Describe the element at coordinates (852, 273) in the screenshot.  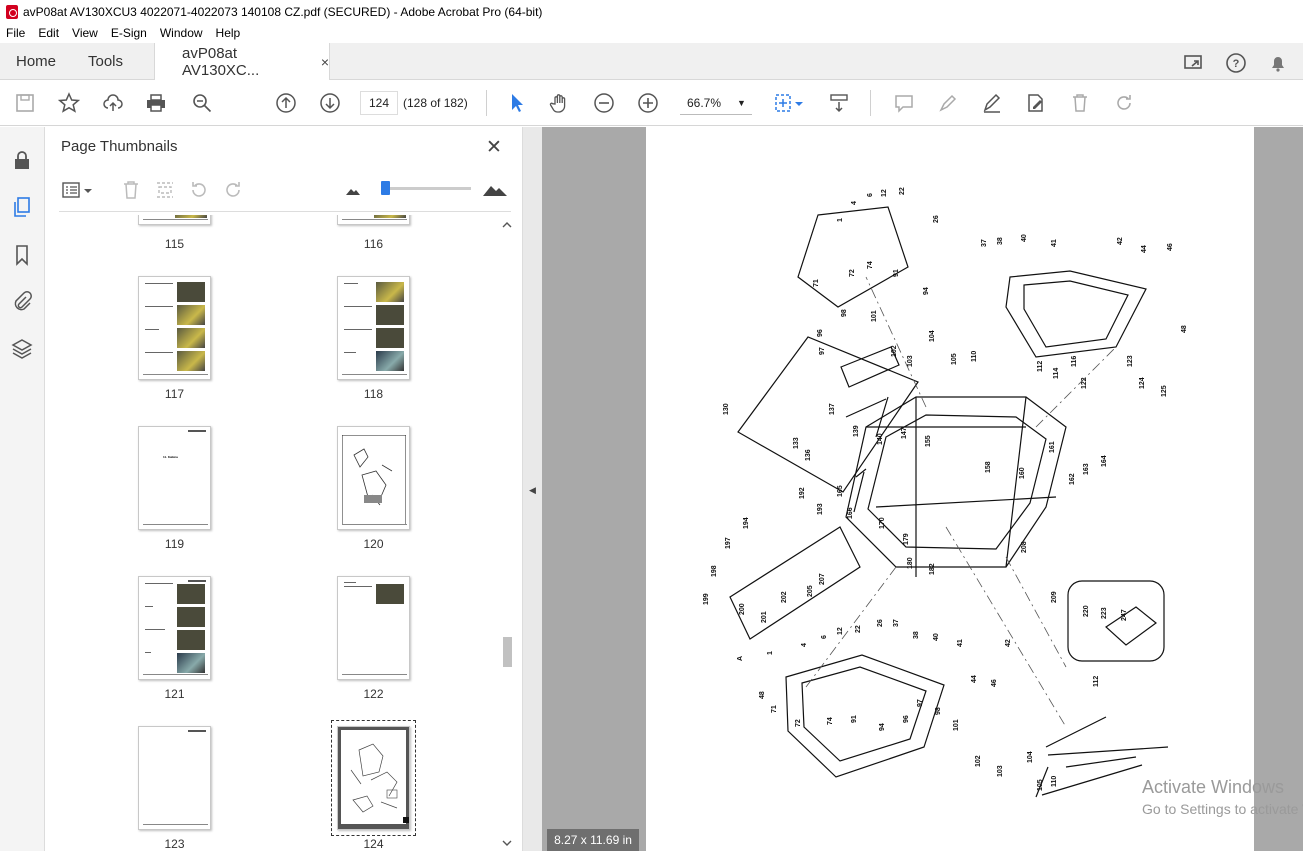
I see `diagram-callout-label: 72` at that location.